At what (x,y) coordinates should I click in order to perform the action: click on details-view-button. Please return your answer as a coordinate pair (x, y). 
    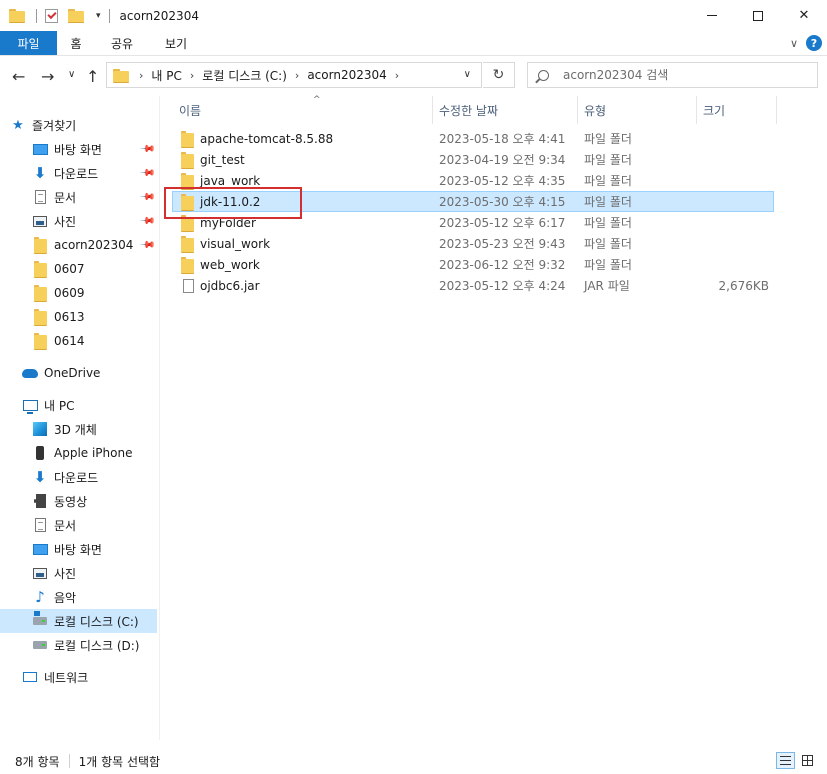
    Looking at the image, I should click on (785, 760).